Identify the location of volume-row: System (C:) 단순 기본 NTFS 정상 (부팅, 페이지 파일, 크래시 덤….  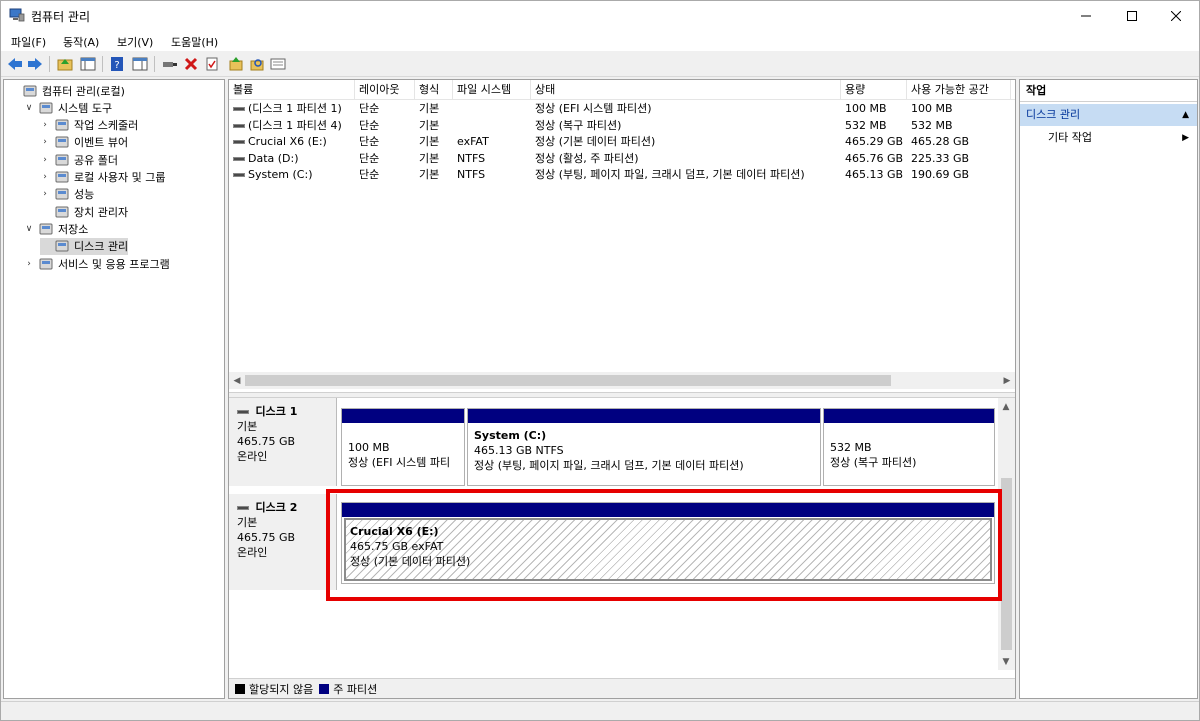
(622, 174).